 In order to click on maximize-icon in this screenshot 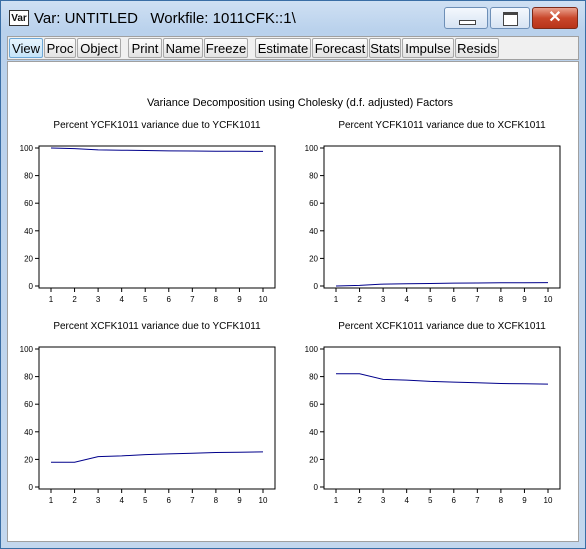, I will do `click(510, 19)`.